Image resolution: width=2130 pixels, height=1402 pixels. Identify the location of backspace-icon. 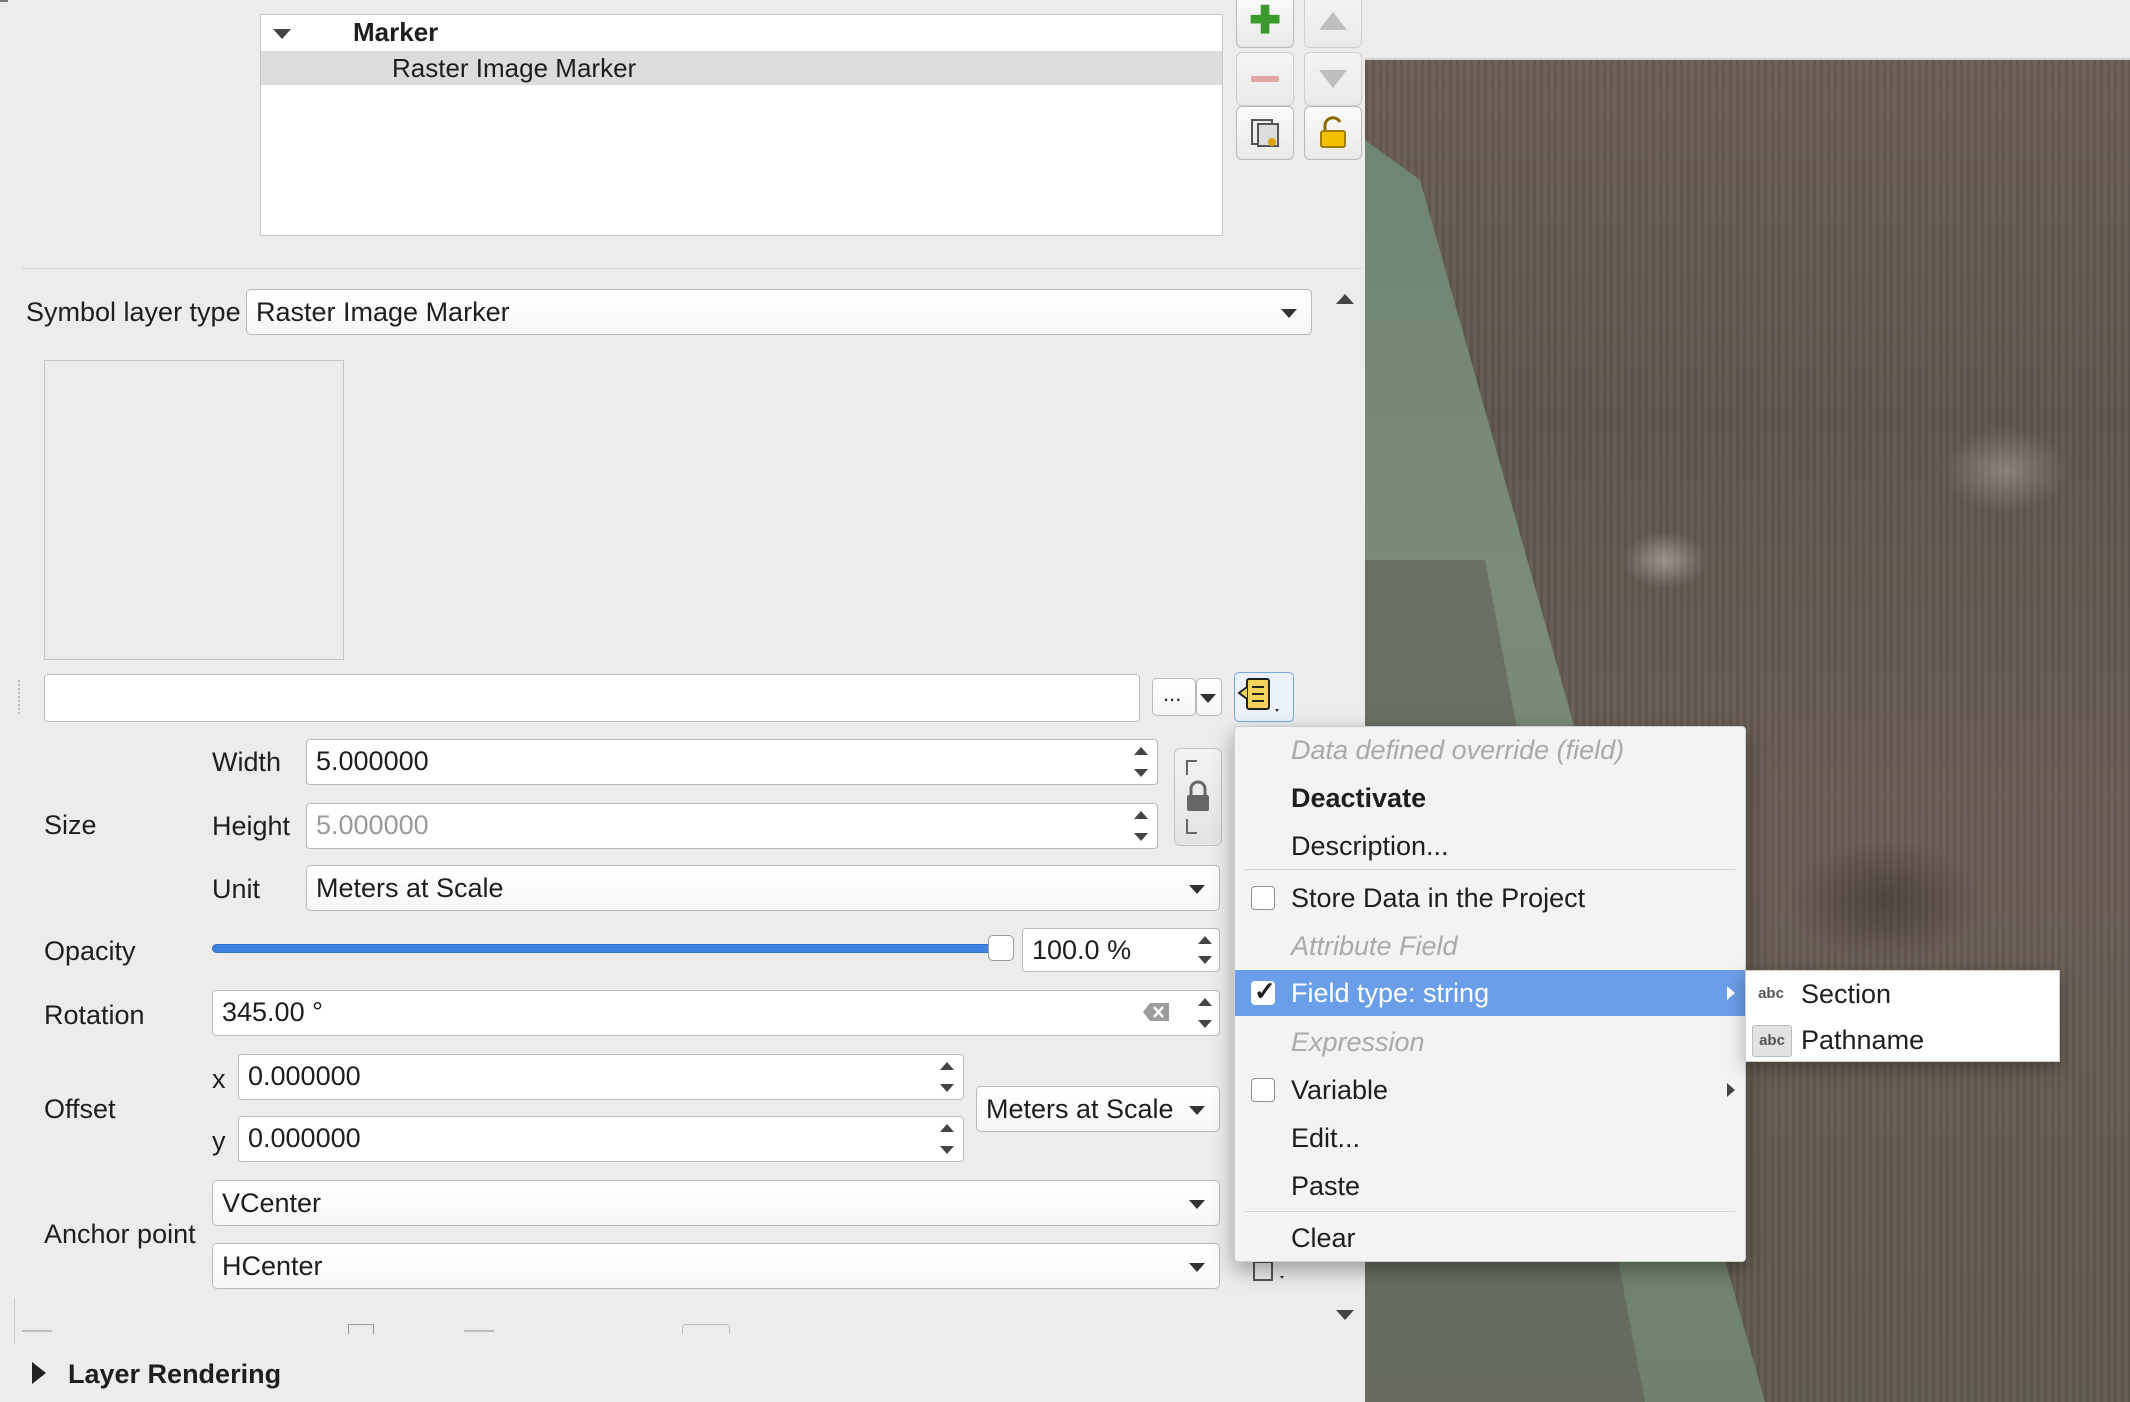
(1156, 1012).